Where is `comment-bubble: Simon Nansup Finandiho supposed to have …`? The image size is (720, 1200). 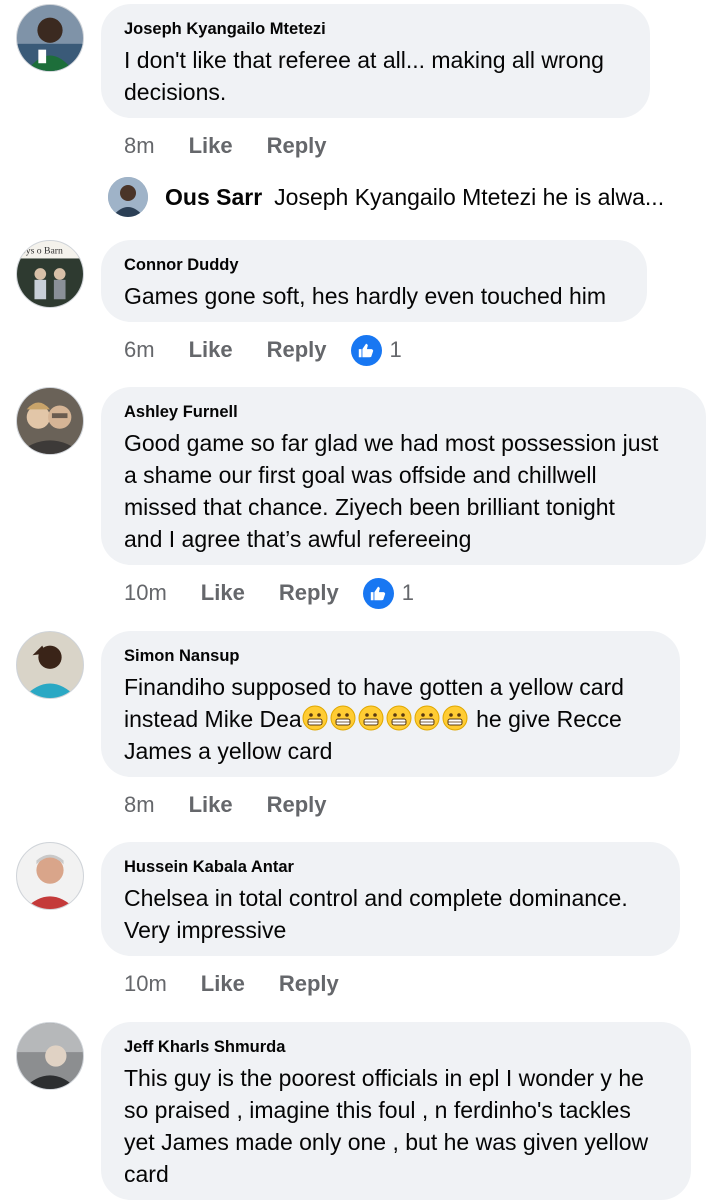 comment-bubble: Simon Nansup Finandiho supposed to have … is located at coordinates (390, 704).